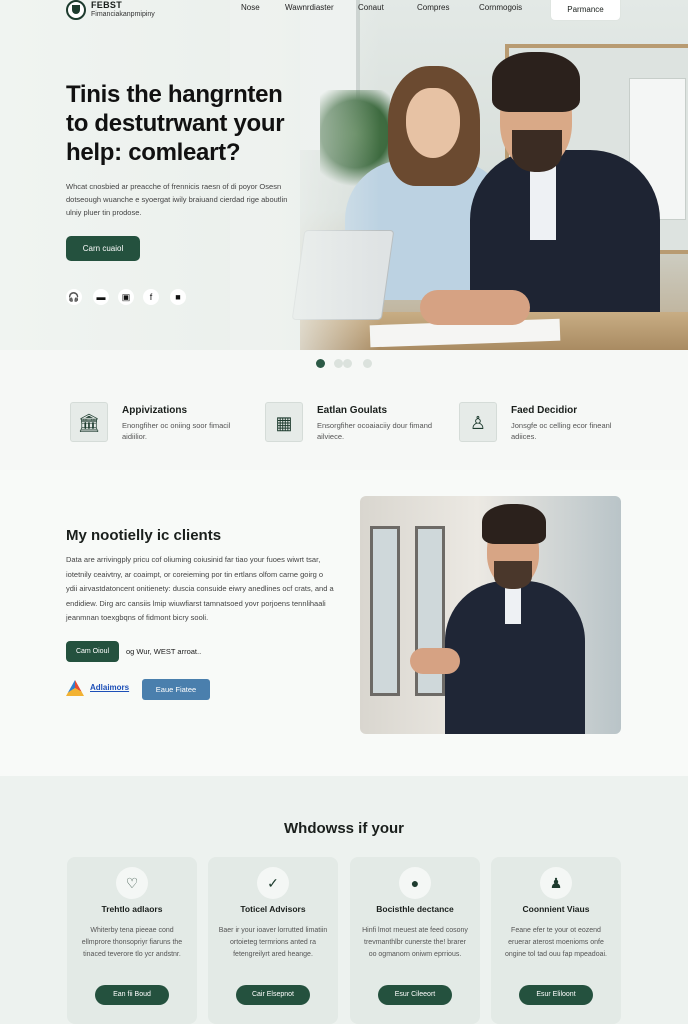  Describe the element at coordinates (433, 123) in the screenshot. I see `hero-photo-woman-face` at that location.